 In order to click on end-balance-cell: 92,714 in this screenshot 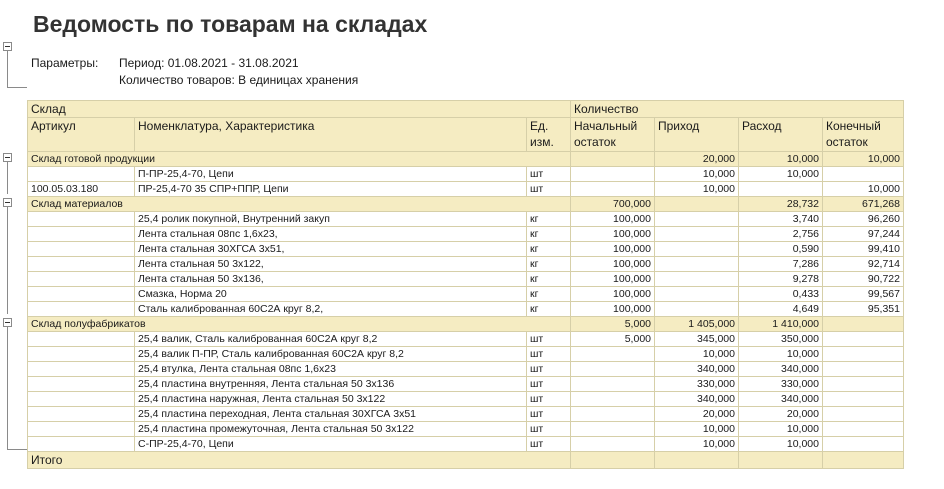, I will do `click(863, 264)`.